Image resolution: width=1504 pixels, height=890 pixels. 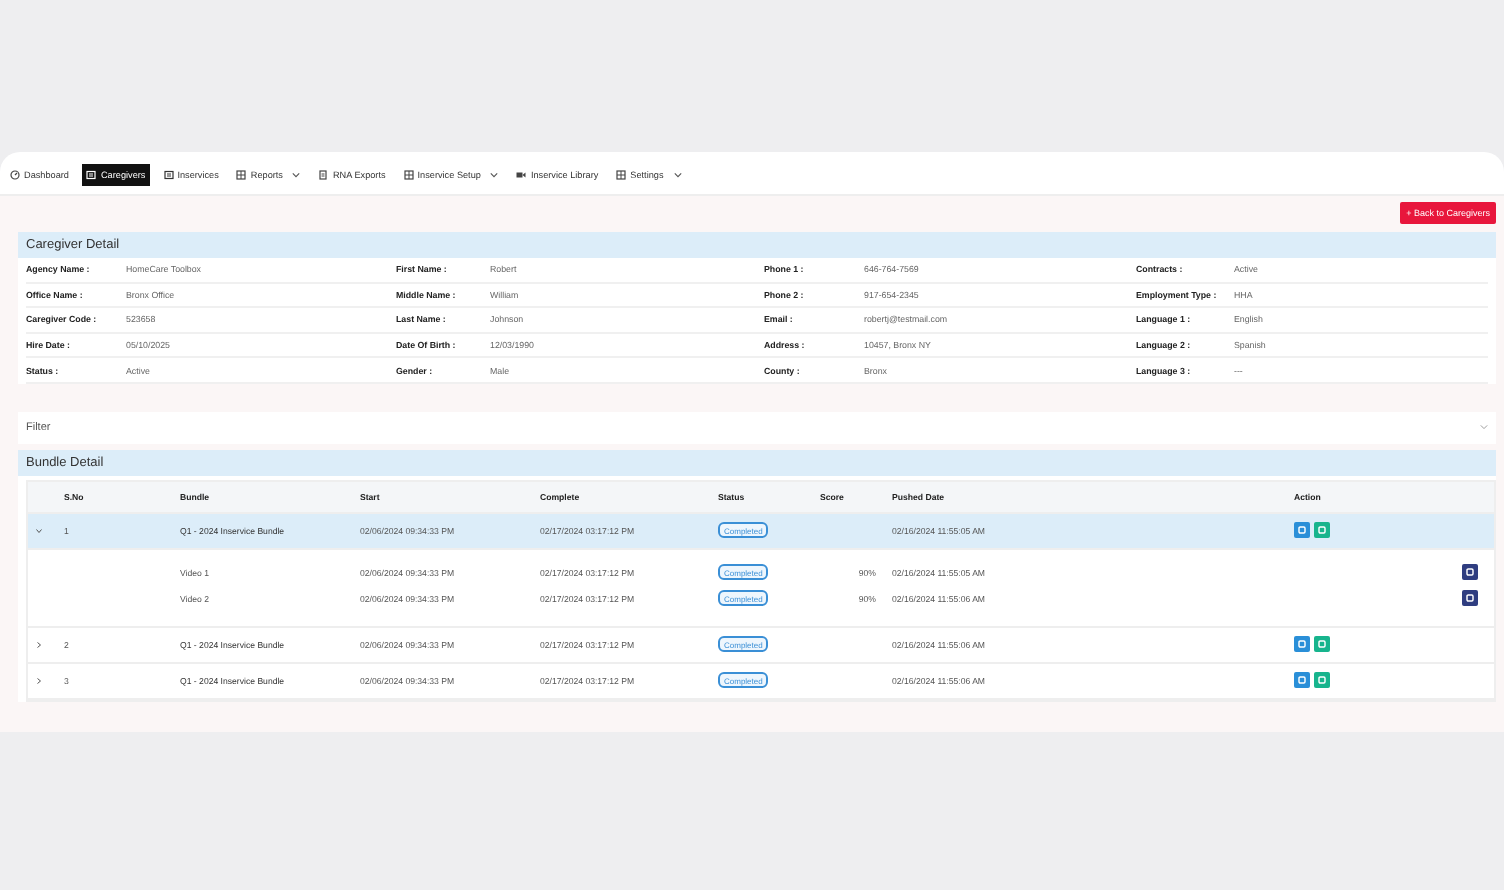 What do you see at coordinates (521, 175) in the screenshot?
I see `video-icon` at bounding box center [521, 175].